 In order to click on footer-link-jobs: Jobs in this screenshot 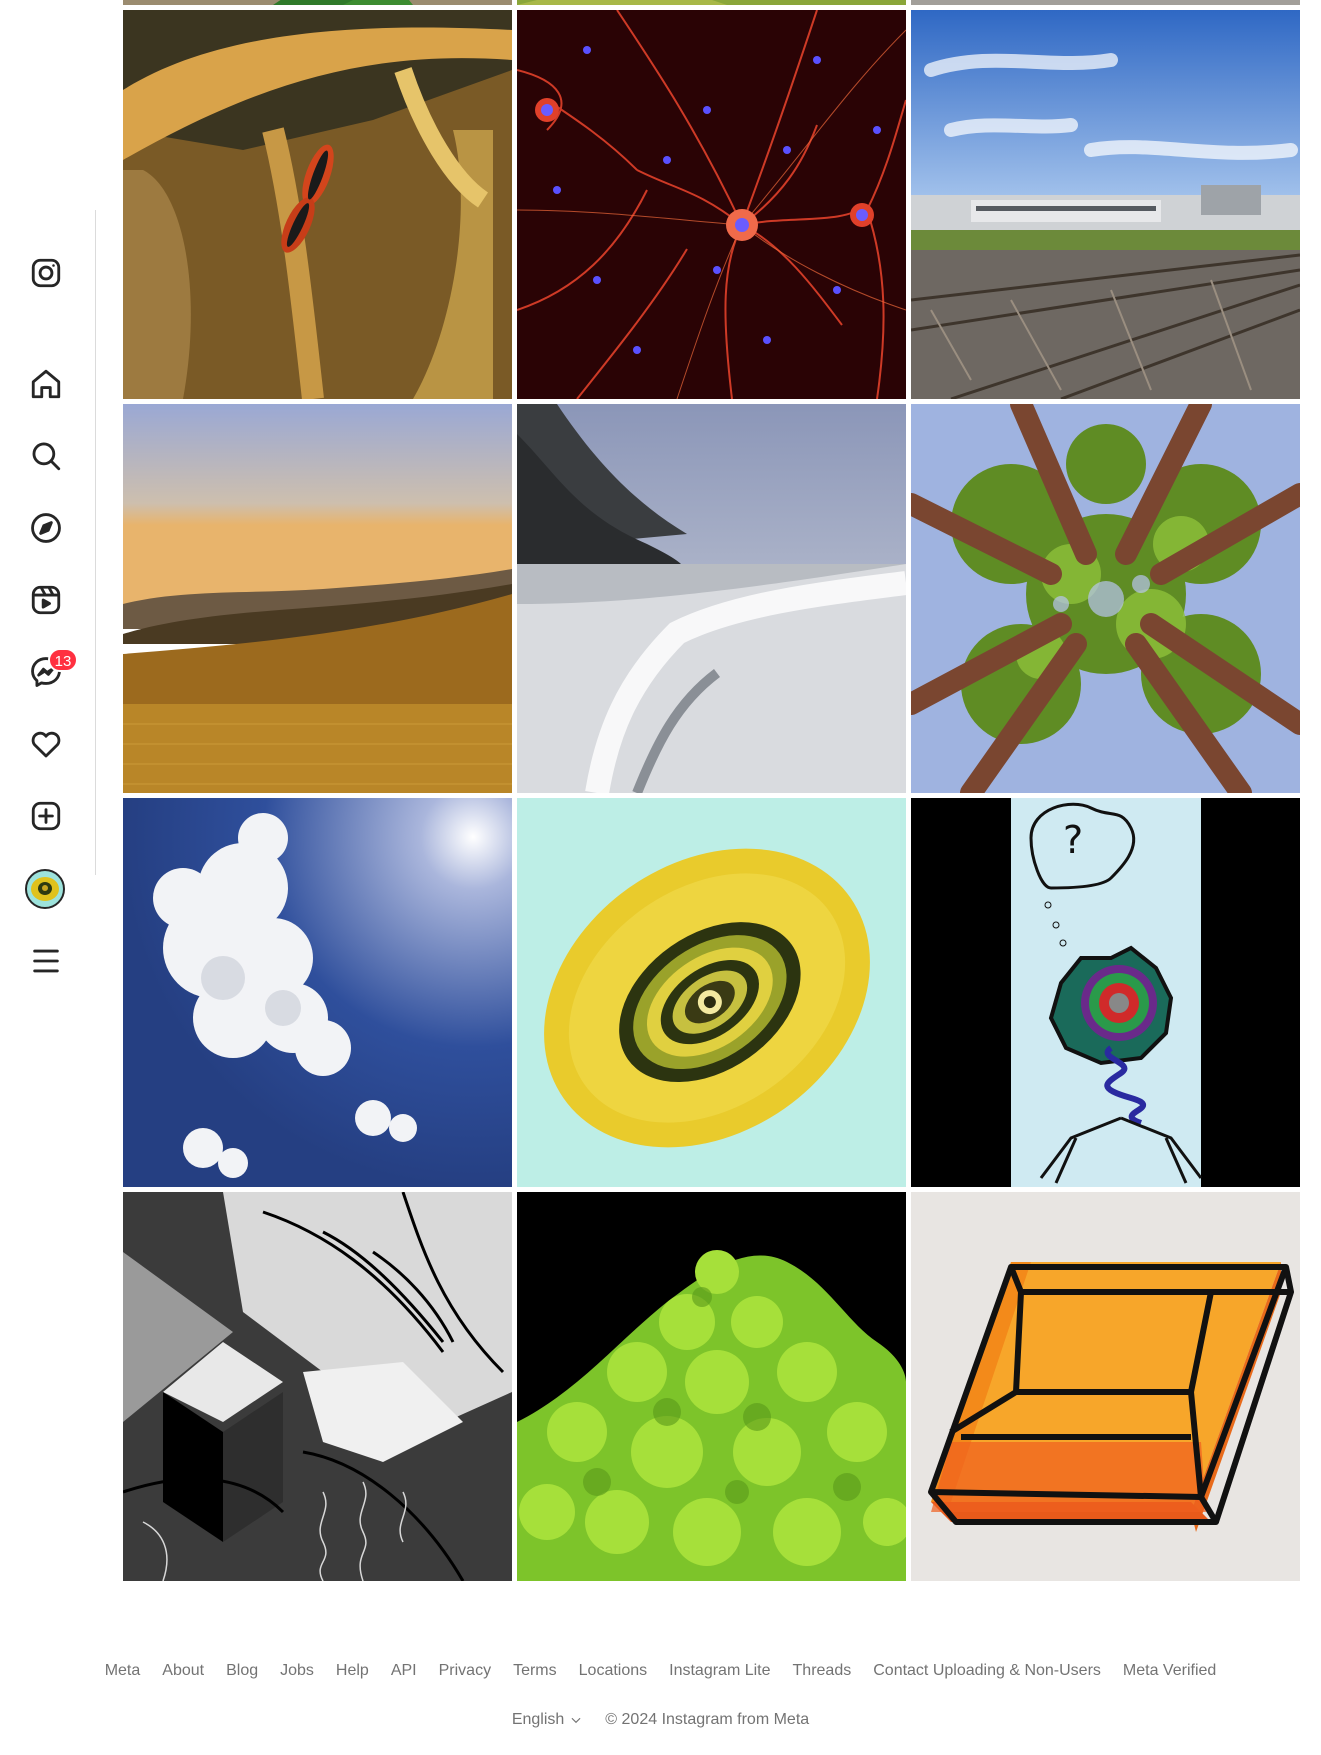, I will do `click(297, 1671)`.